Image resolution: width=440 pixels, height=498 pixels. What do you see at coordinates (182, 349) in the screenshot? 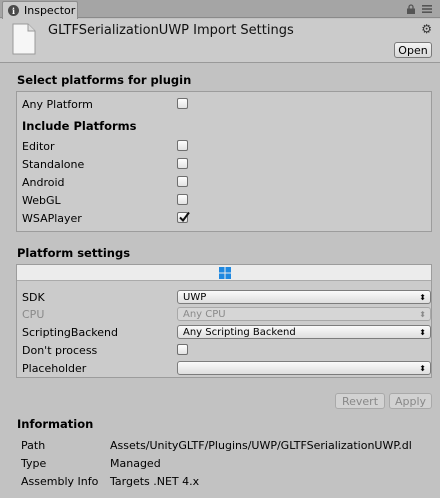
I see `dont-process-checkbox` at bounding box center [182, 349].